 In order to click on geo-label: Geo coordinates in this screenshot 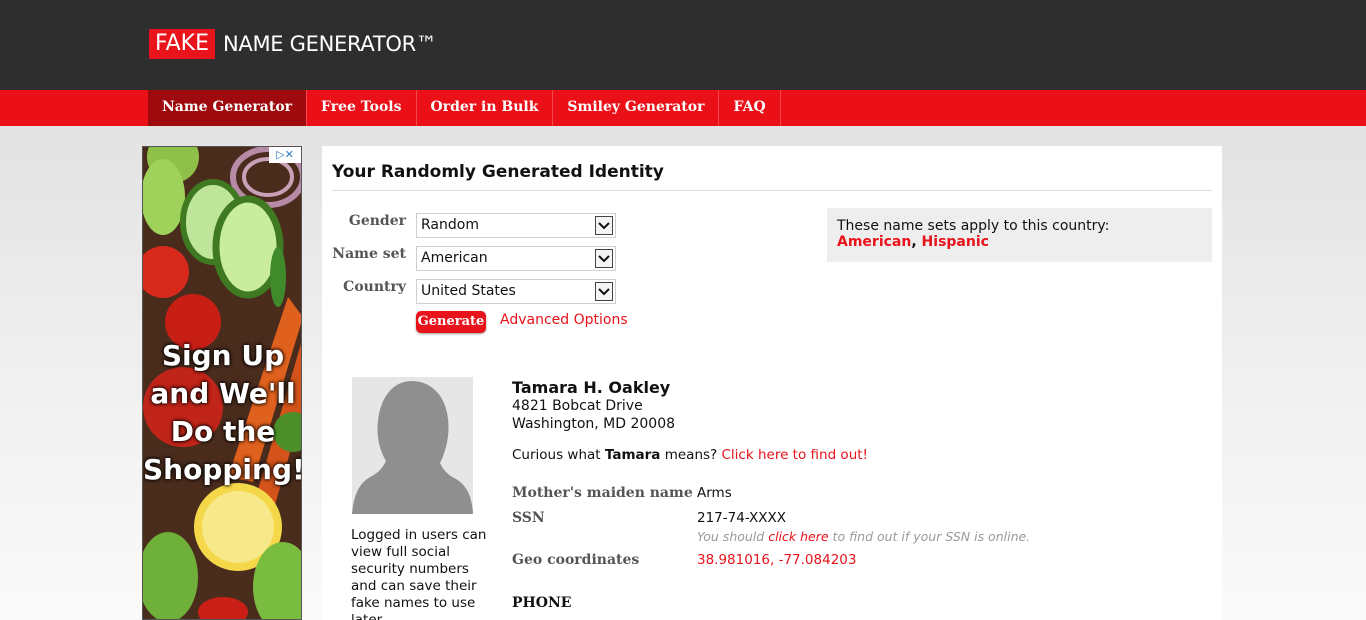, I will do `click(576, 560)`.